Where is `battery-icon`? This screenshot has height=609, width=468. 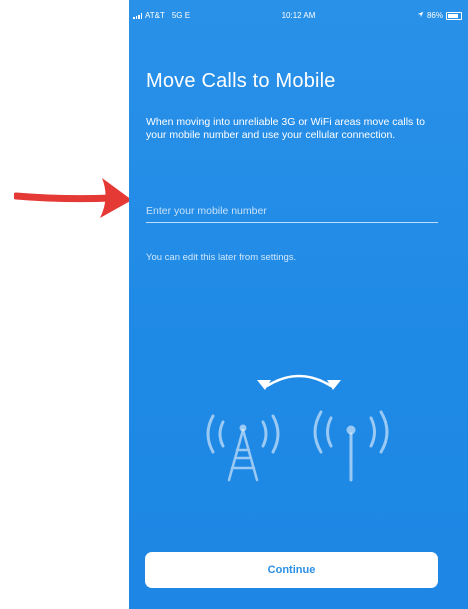
battery-icon is located at coordinates (454, 15).